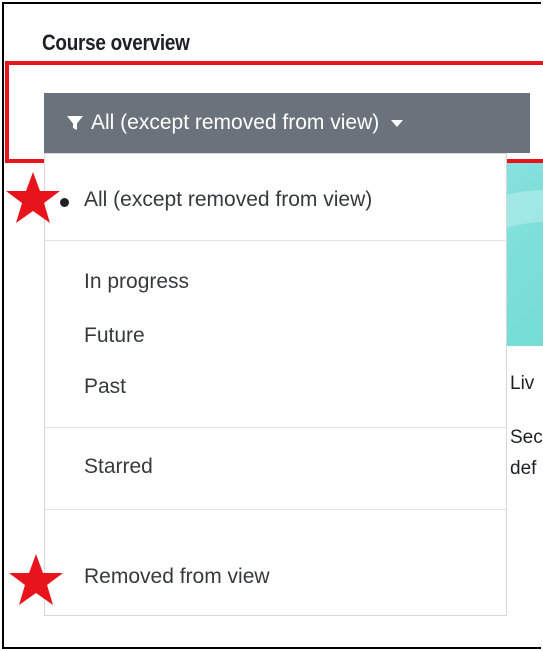 The height and width of the screenshot is (651, 543). What do you see at coordinates (523, 468) in the screenshot?
I see `course-card-summary: def` at bounding box center [523, 468].